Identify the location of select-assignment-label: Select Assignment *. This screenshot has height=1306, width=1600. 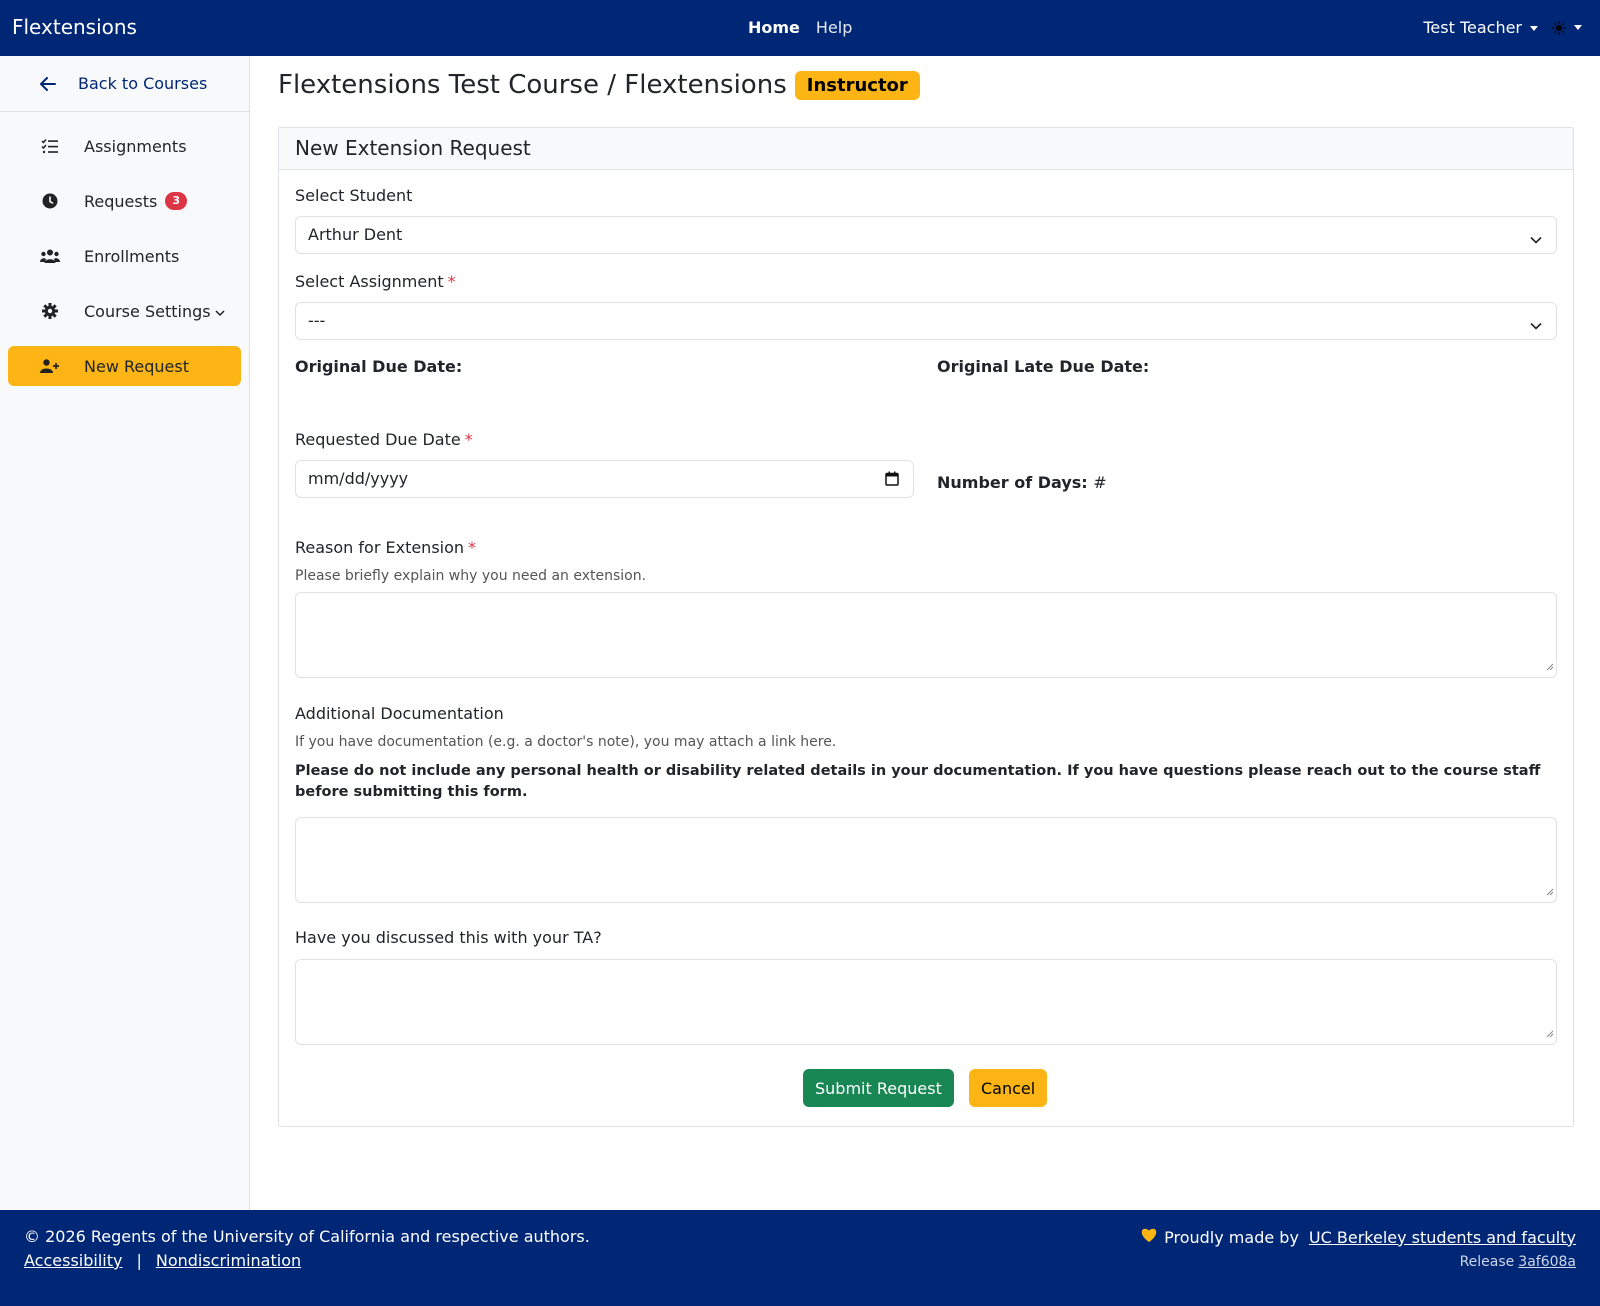
(375, 281).